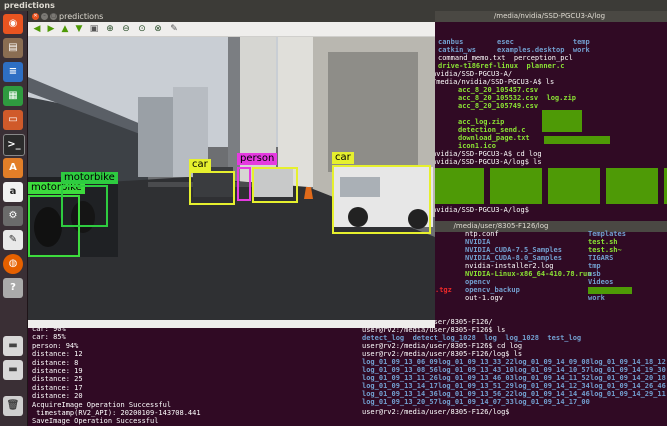 The image size is (667, 426). What do you see at coordinates (443, 290) in the screenshot?
I see `terminal-line: .tgz` at bounding box center [443, 290].